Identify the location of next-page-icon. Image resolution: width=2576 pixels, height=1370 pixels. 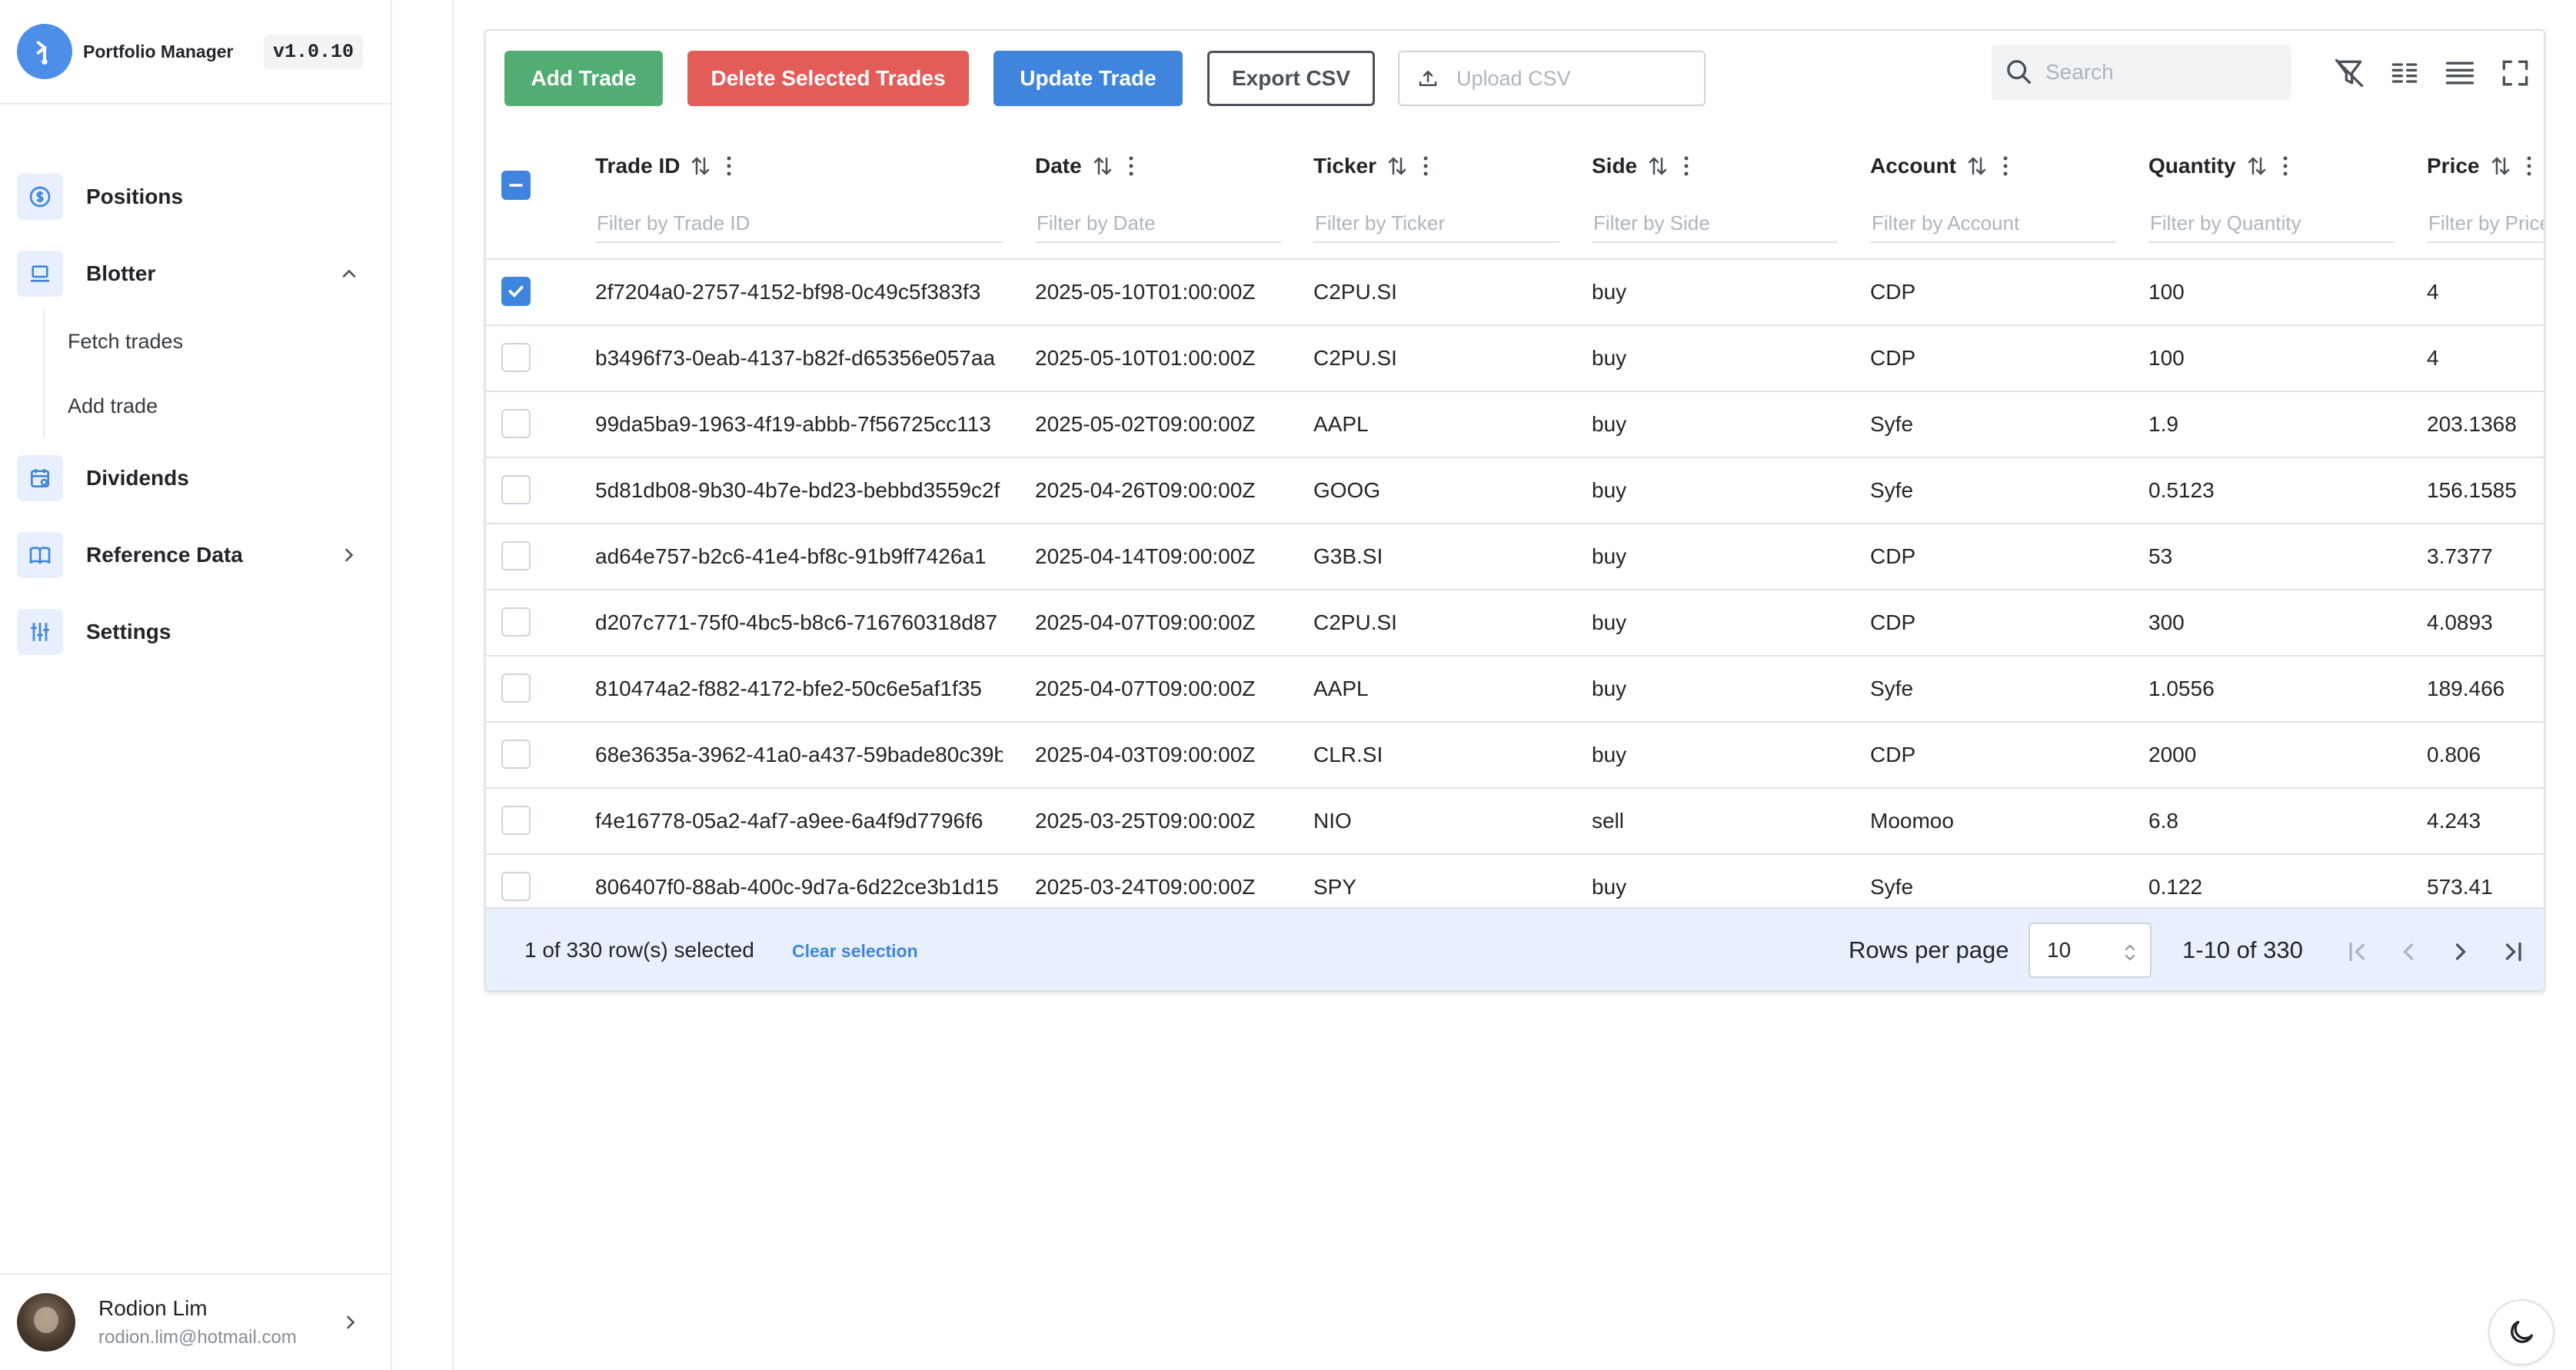
(2460, 952).